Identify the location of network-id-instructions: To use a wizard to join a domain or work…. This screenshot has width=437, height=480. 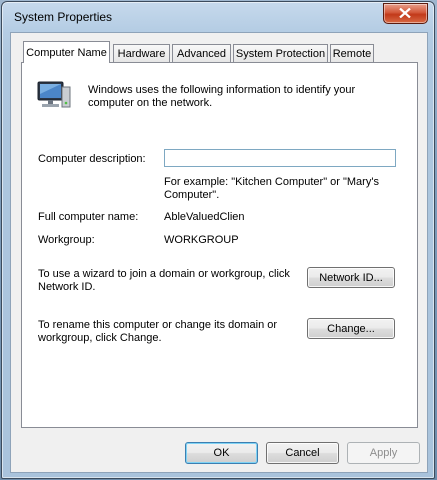
(164, 280).